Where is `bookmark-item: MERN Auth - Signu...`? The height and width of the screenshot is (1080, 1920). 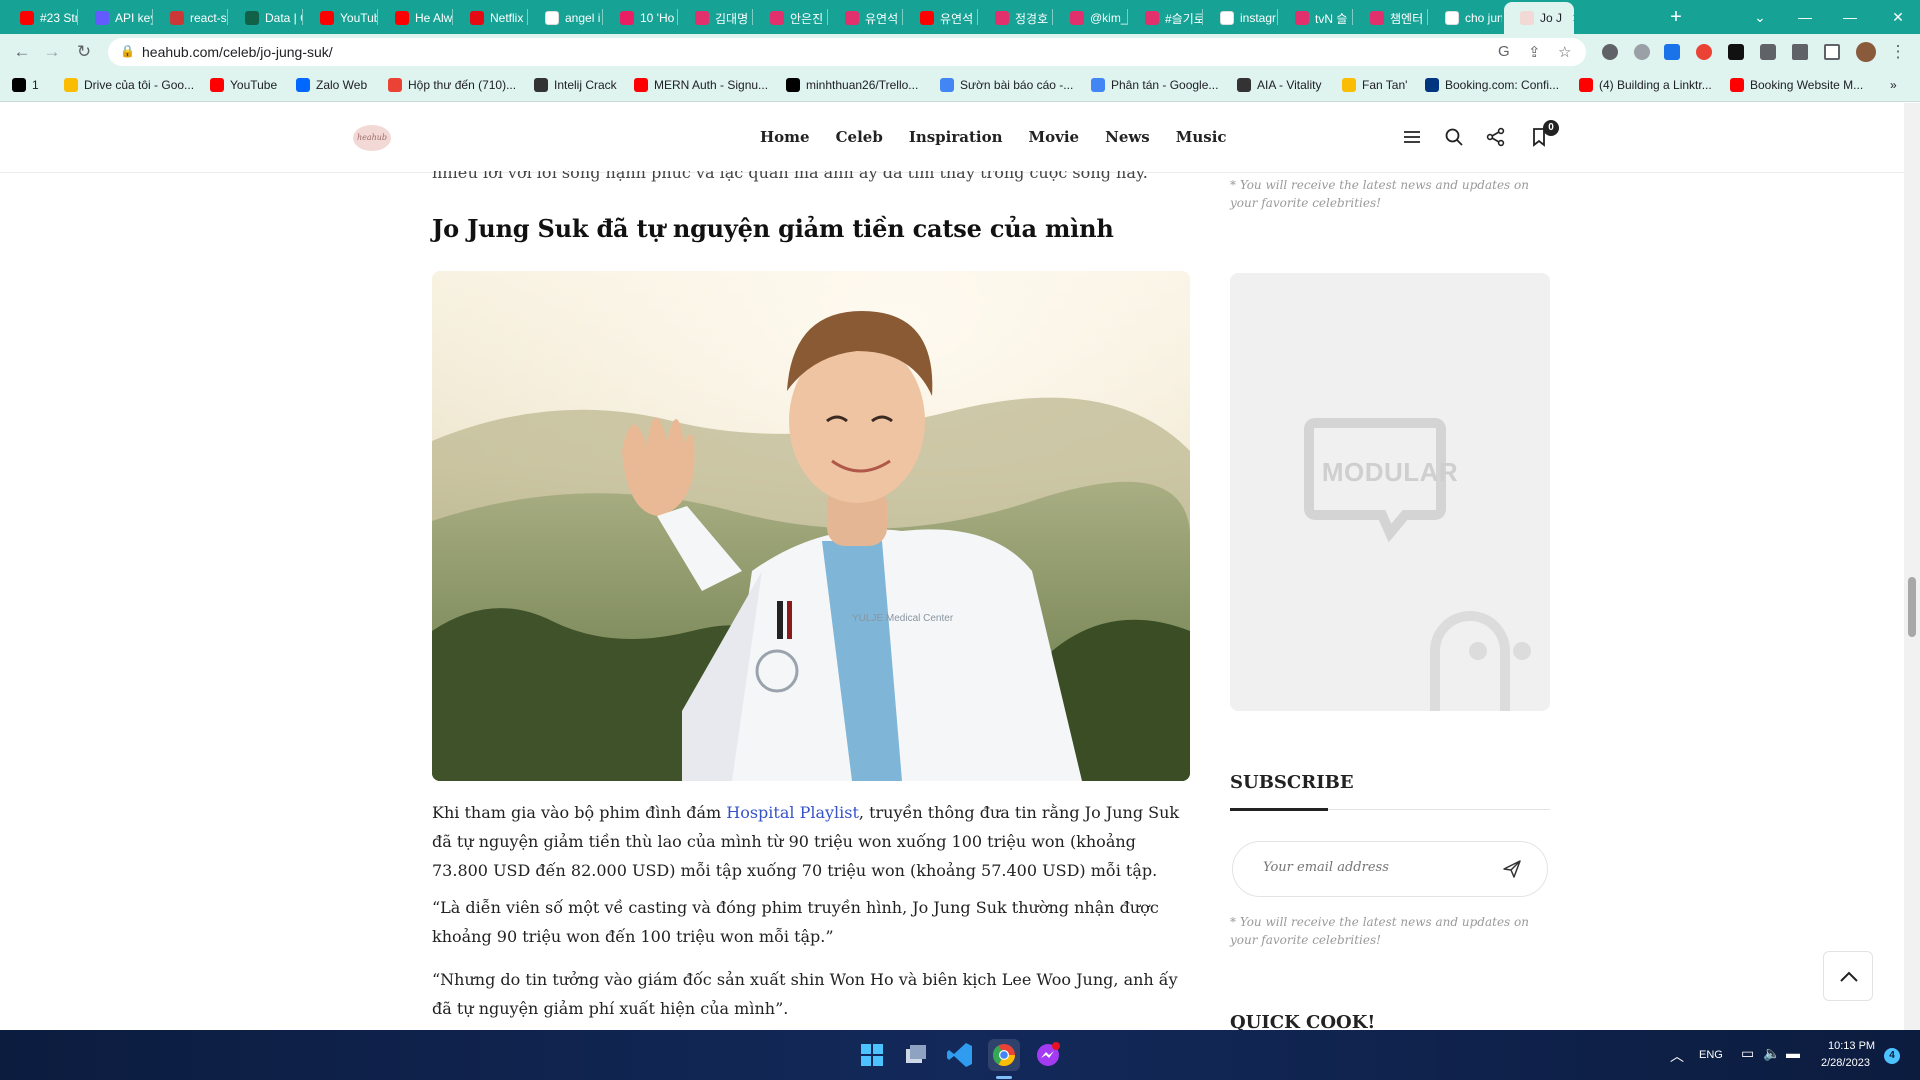 bookmark-item: MERN Auth - Signu... is located at coordinates (701, 85).